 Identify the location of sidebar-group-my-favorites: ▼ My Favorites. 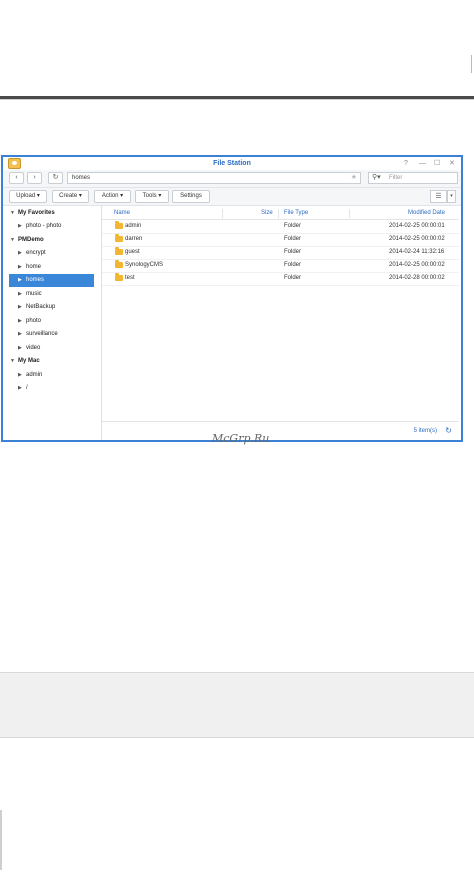
(52, 213).